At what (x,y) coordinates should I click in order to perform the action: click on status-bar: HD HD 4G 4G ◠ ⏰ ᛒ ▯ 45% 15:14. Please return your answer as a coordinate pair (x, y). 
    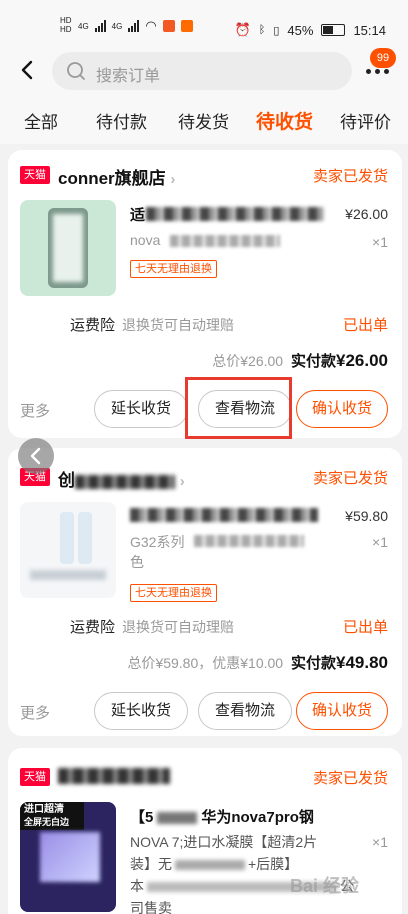
    Looking at the image, I should click on (204, 22).